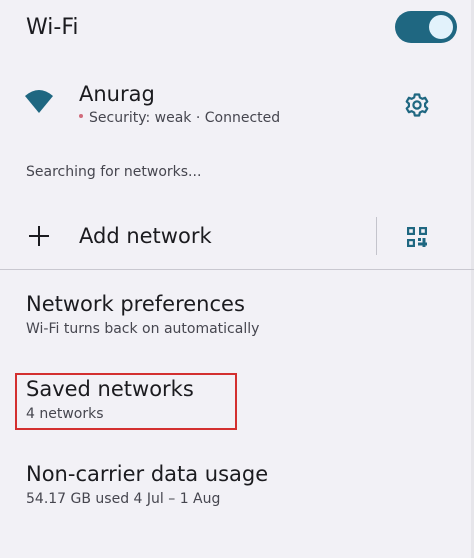 Image resolution: width=474 pixels, height=558 pixels. I want to click on network-preferences-summary: Wi-Fi turns back on automatically, so click(143, 329).